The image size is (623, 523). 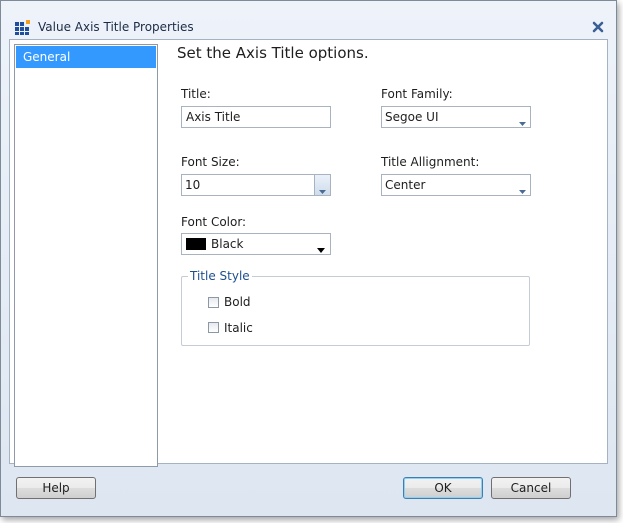 I want to click on font-size-label: Font Size:, so click(x=210, y=162).